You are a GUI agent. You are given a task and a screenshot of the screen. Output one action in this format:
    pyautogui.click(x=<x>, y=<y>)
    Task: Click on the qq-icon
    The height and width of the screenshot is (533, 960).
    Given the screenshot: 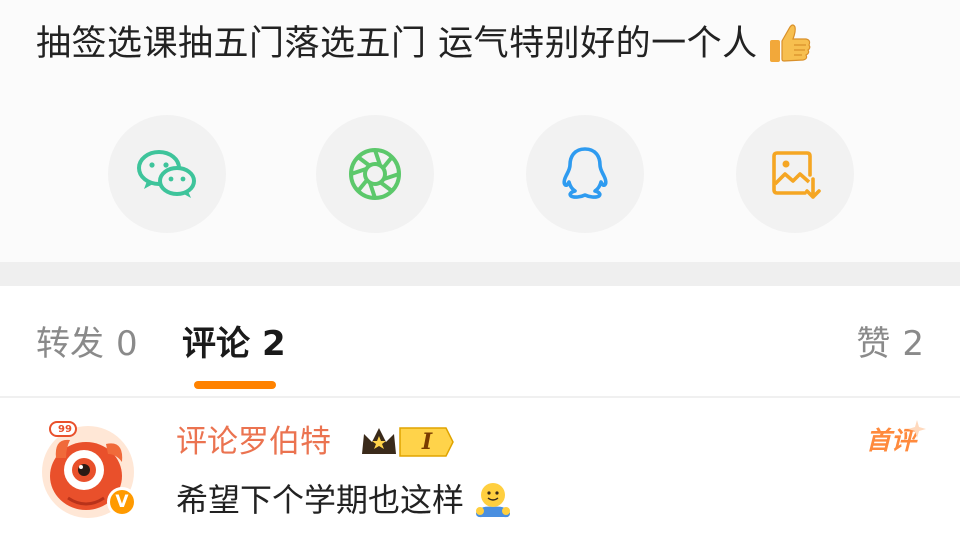 What is the action you would take?
    pyautogui.click(x=585, y=174)
    